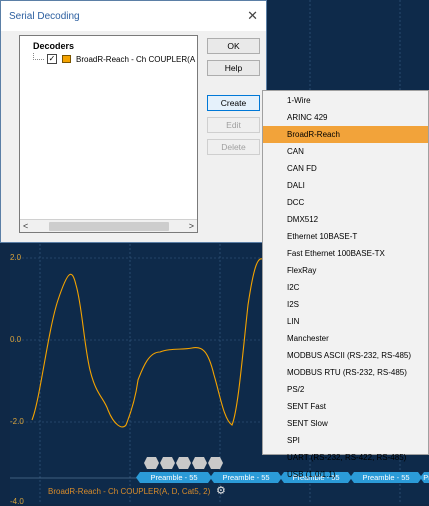  I want to click on help-button: Help, so click(233, 68).